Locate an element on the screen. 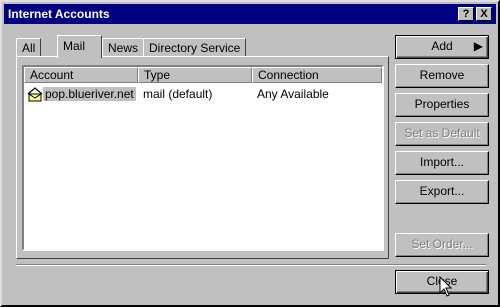 This screenshot has height=307, width=500. divider is located at coordinates (251, 265).